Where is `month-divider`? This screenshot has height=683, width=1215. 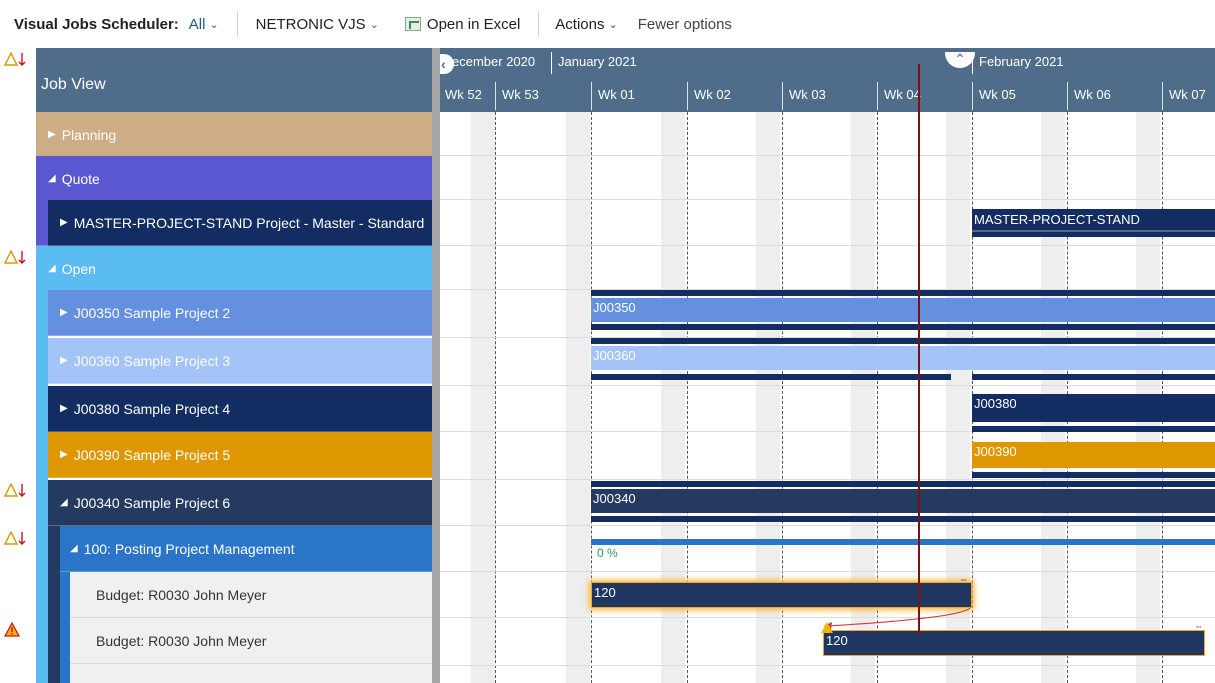
month-divider is located at coordinates (972, 63).